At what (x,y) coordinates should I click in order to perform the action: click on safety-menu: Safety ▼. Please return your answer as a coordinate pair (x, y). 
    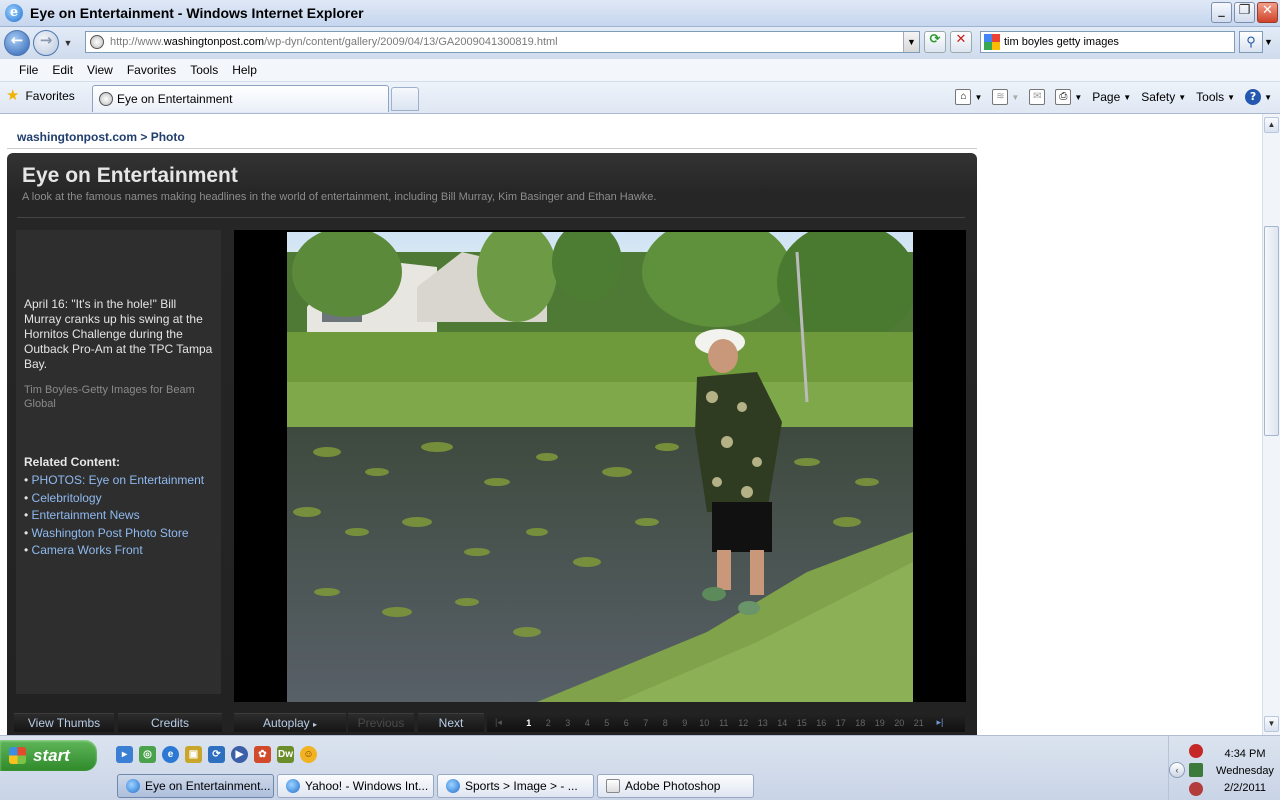
    Looking at the image, I should click on (1163, 97).